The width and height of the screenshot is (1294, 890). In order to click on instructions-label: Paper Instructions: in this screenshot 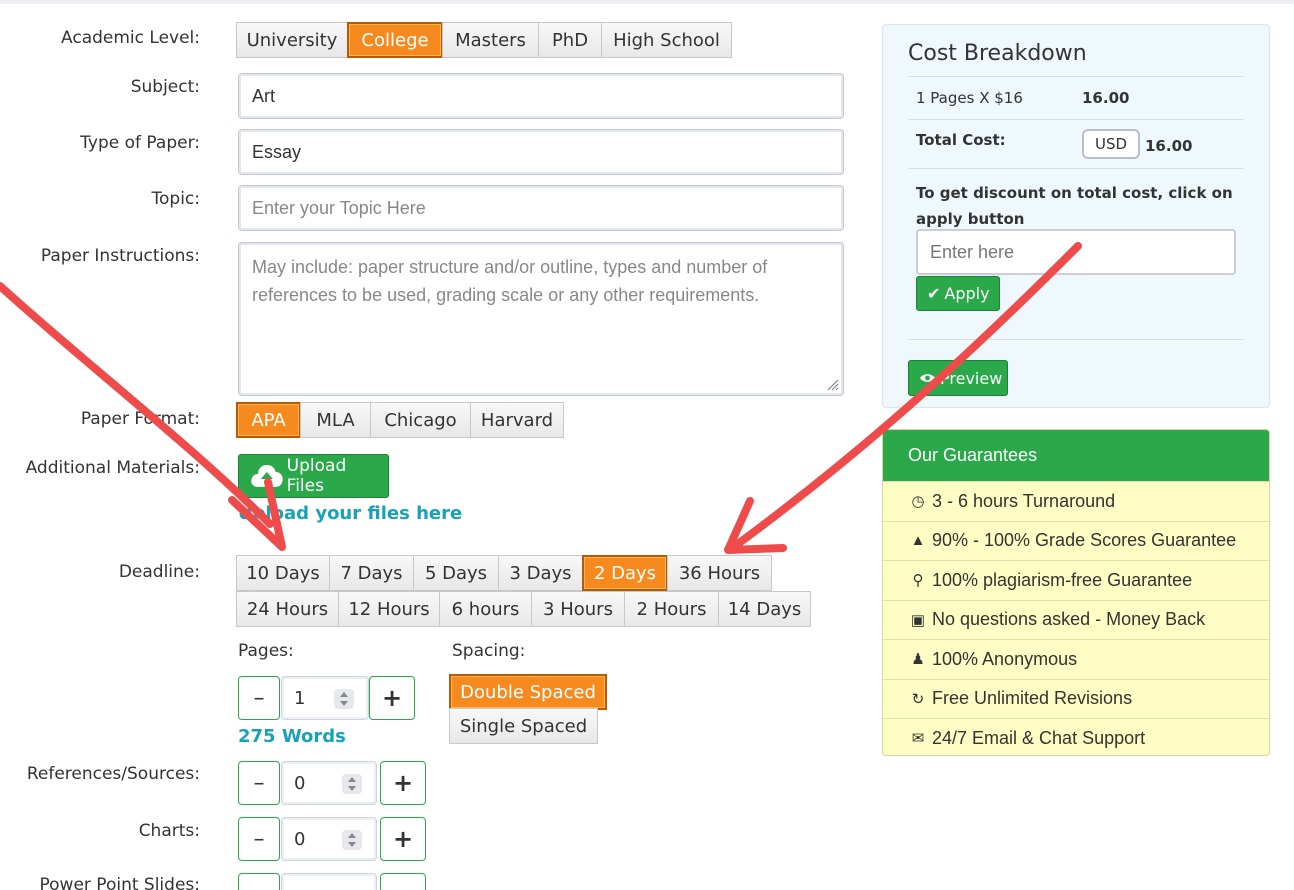, I will do `click(120, 256)`.